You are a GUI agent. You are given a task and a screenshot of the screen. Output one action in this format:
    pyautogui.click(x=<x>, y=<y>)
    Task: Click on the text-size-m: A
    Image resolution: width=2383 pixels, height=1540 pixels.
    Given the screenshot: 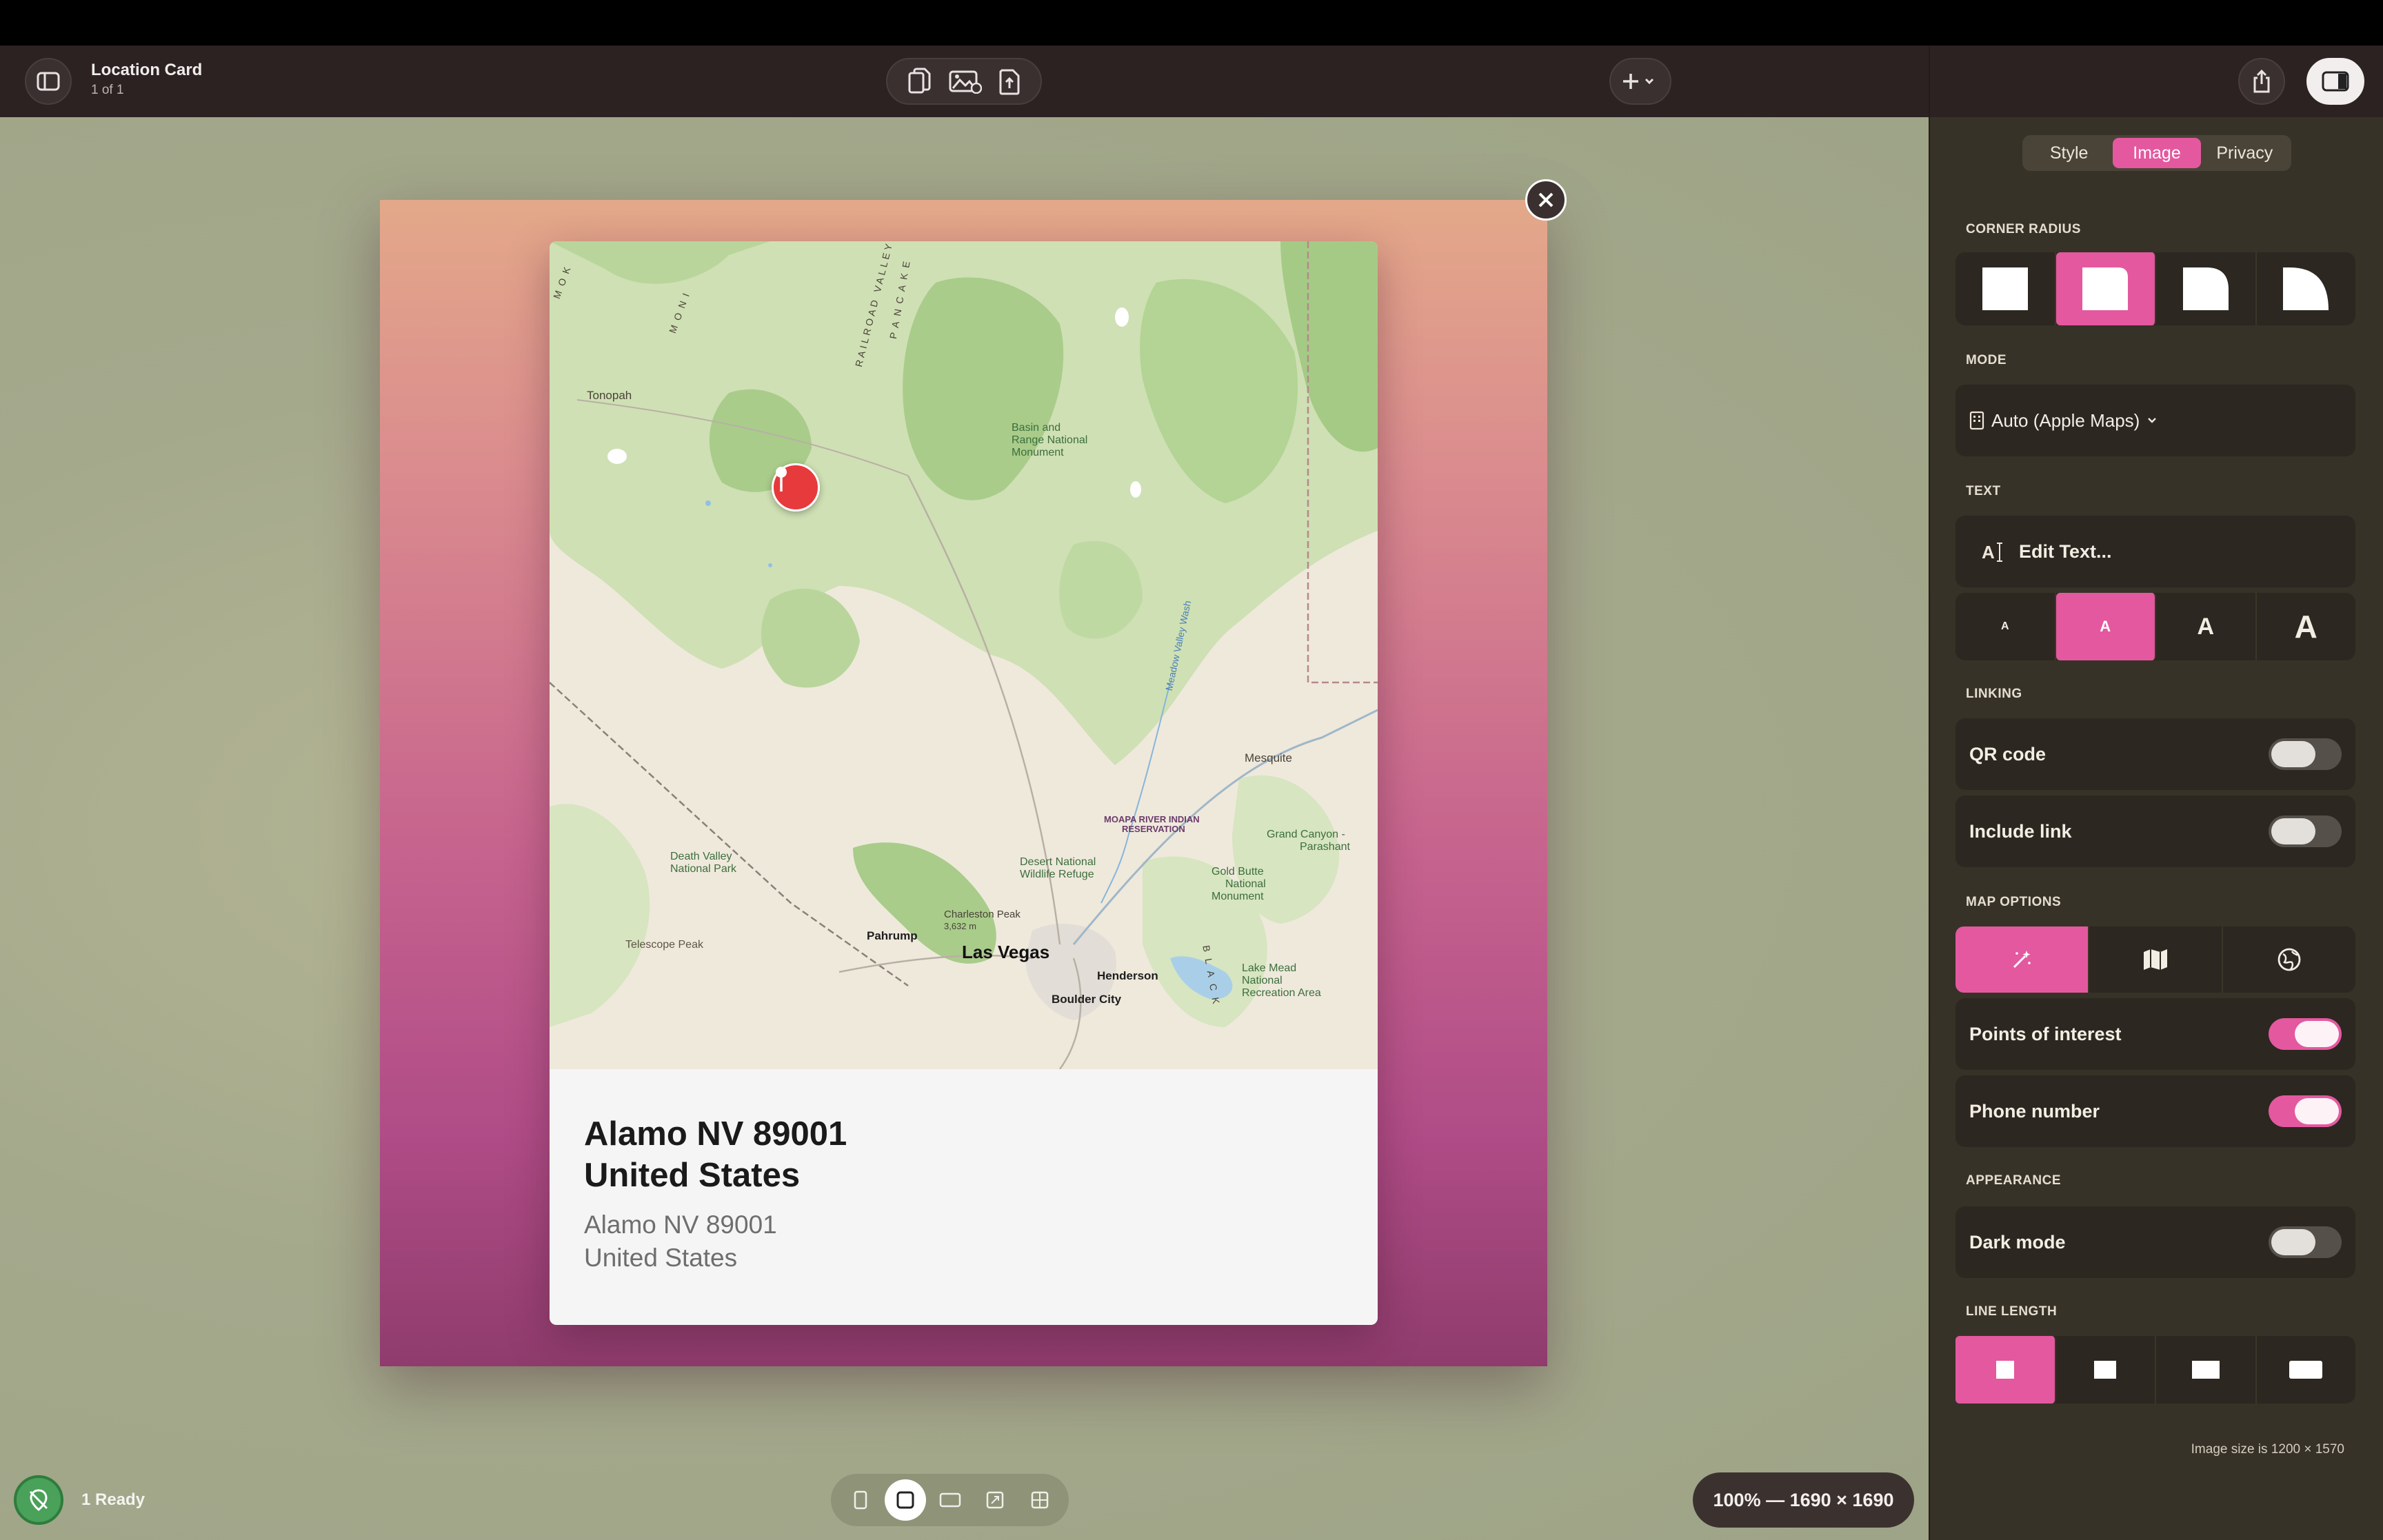 What is the action you would take?
    pyautogui.click(x=2206, y=627)
    